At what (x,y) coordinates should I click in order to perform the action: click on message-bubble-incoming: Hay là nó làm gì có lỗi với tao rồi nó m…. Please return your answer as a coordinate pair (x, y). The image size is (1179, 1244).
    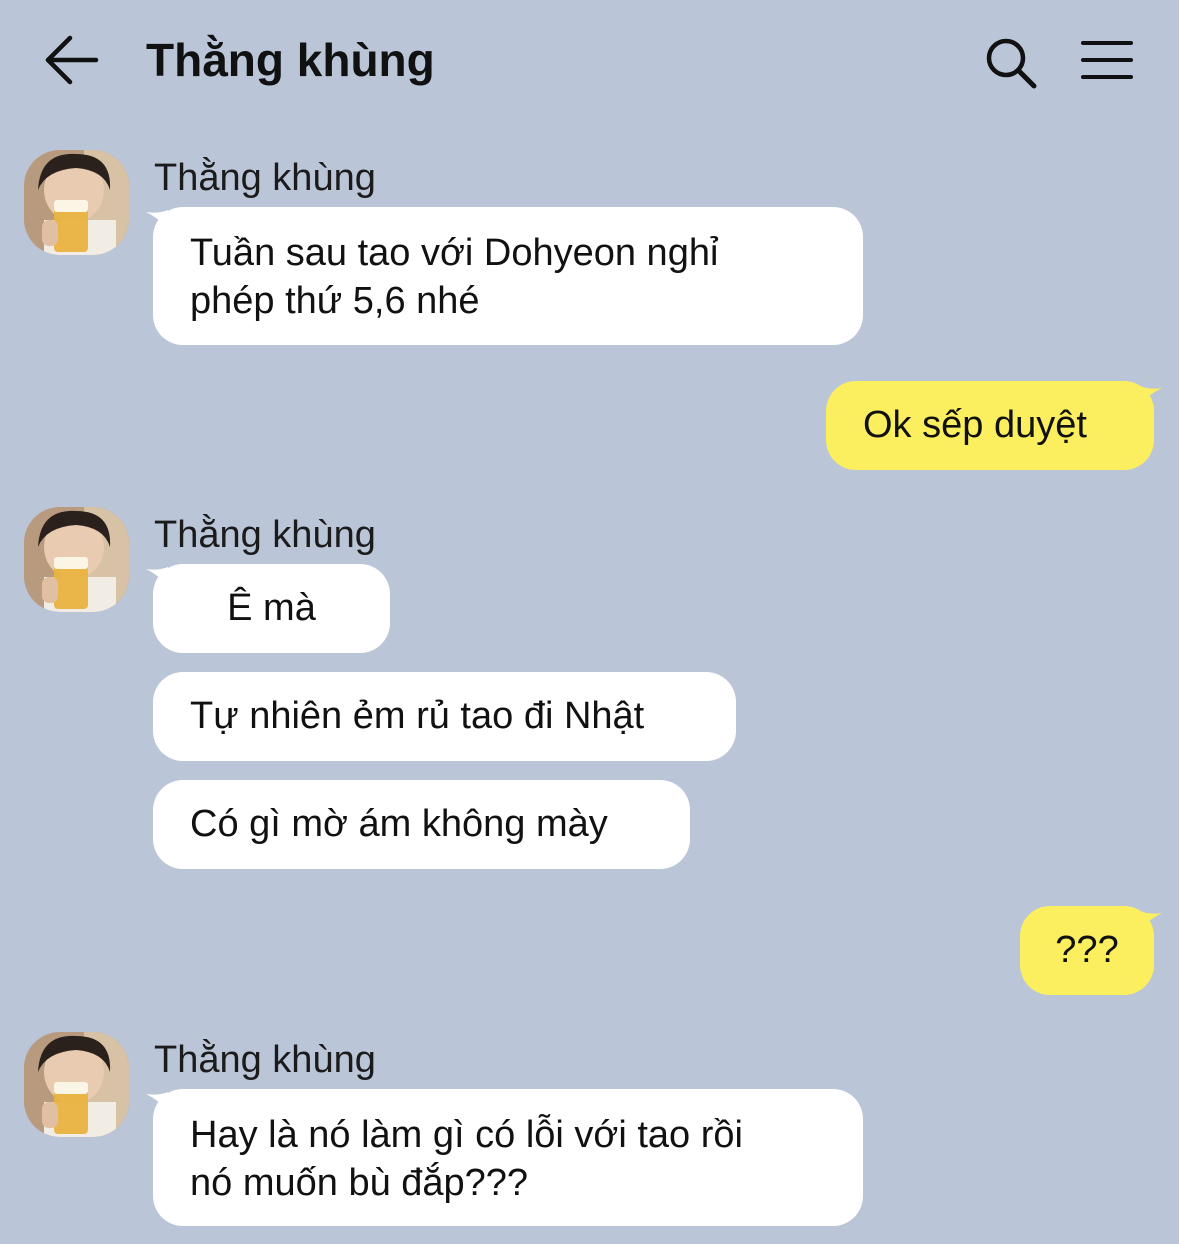
    Looking at the image, I should click on (508, 1157).